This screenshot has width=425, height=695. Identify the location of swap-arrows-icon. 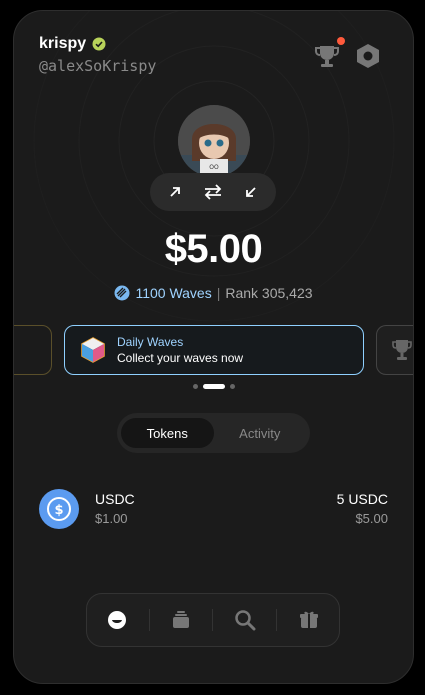
(213, 192).